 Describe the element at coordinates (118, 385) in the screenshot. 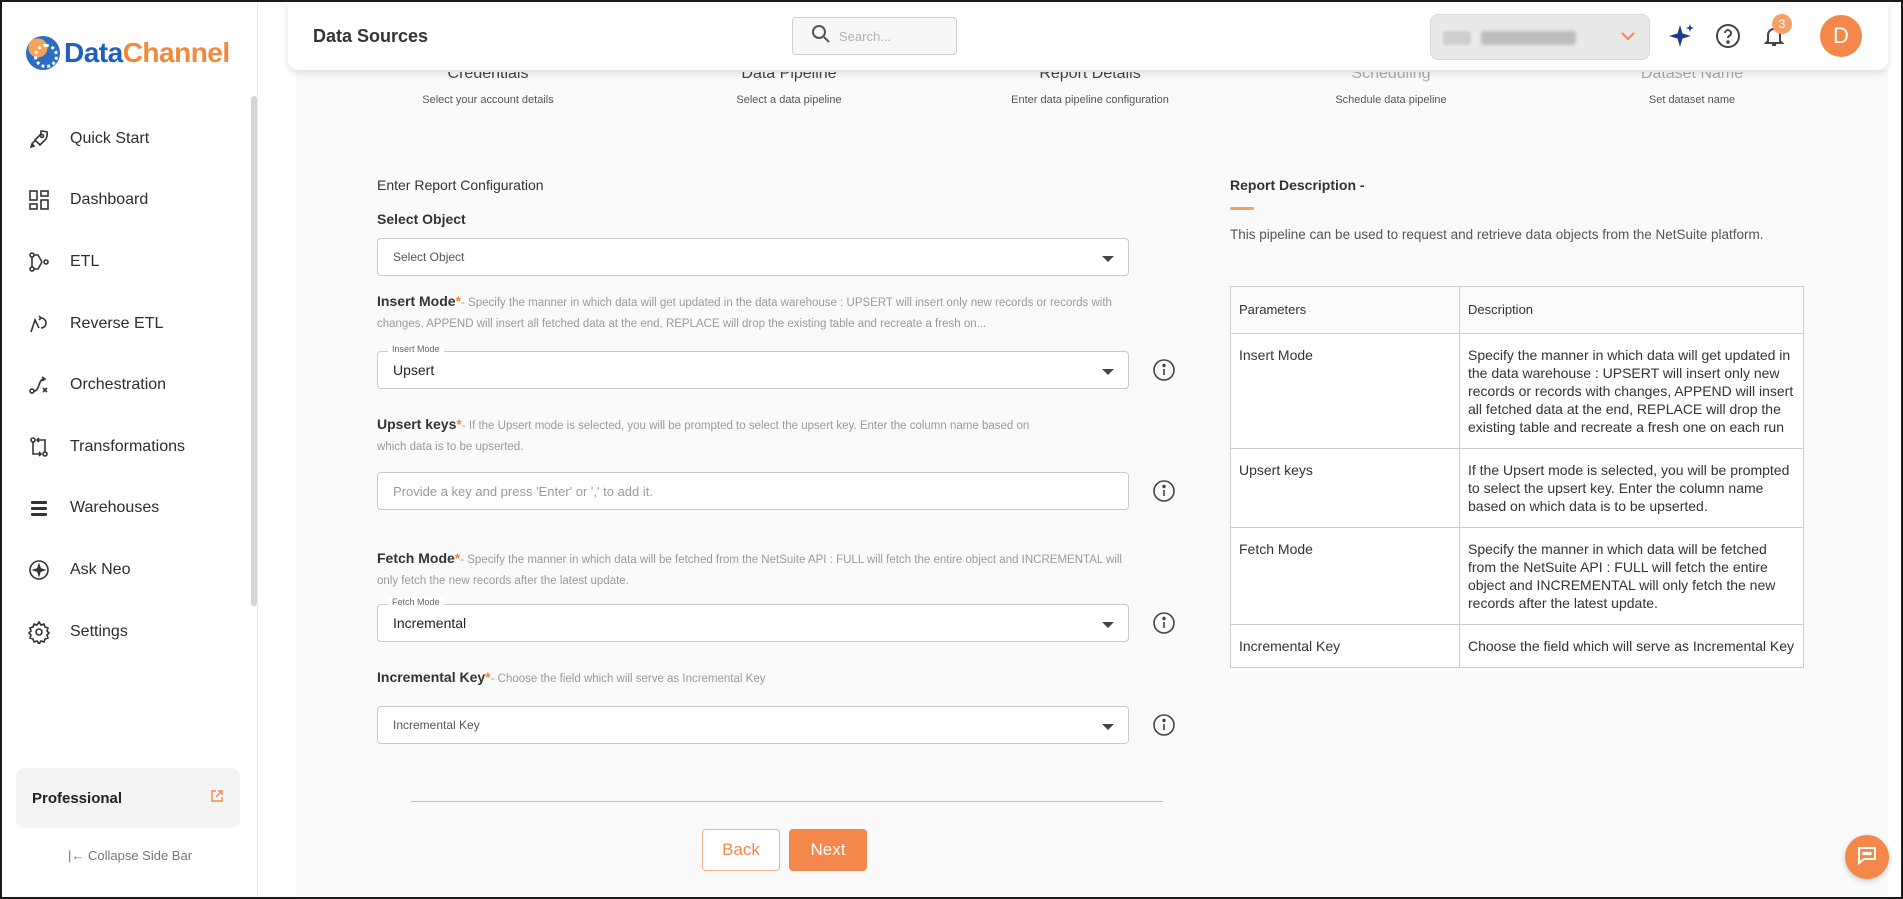

I see `sidebar-item-label: Orchestration` at that location.